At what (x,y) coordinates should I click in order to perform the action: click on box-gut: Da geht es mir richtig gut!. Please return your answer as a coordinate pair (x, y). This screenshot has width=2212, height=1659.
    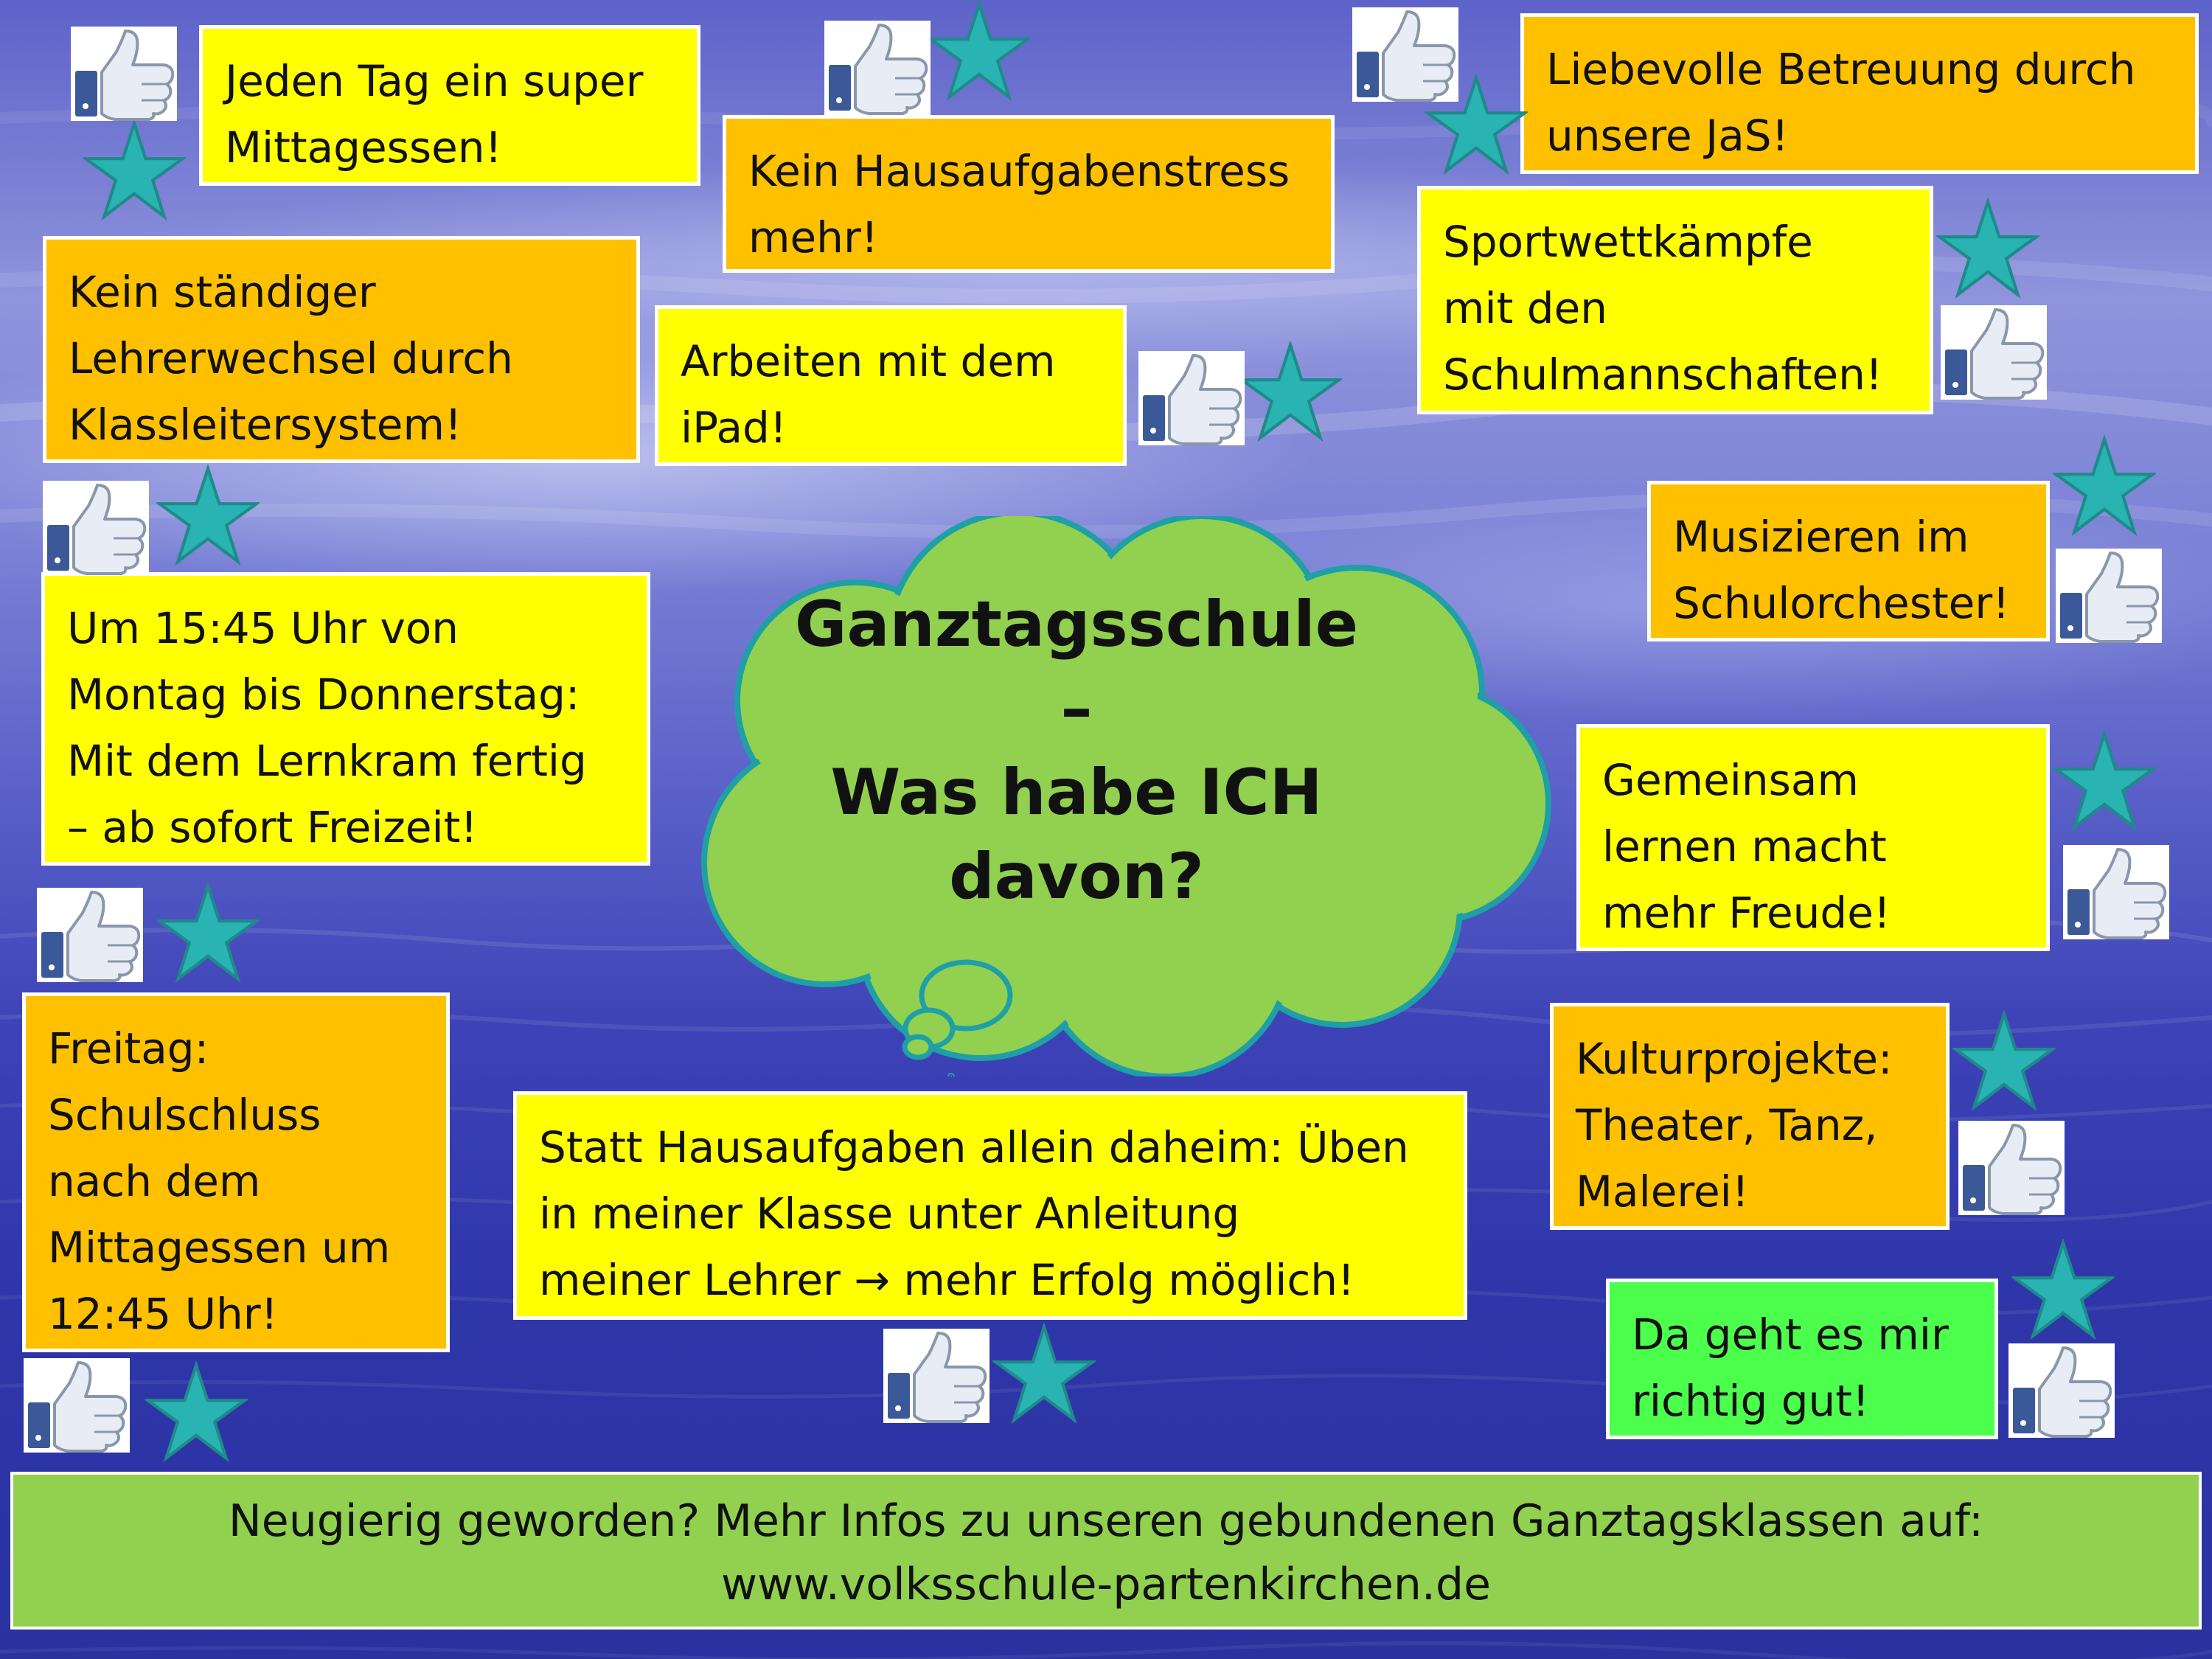
    Looking at the image, I should click on (1802, 1359).